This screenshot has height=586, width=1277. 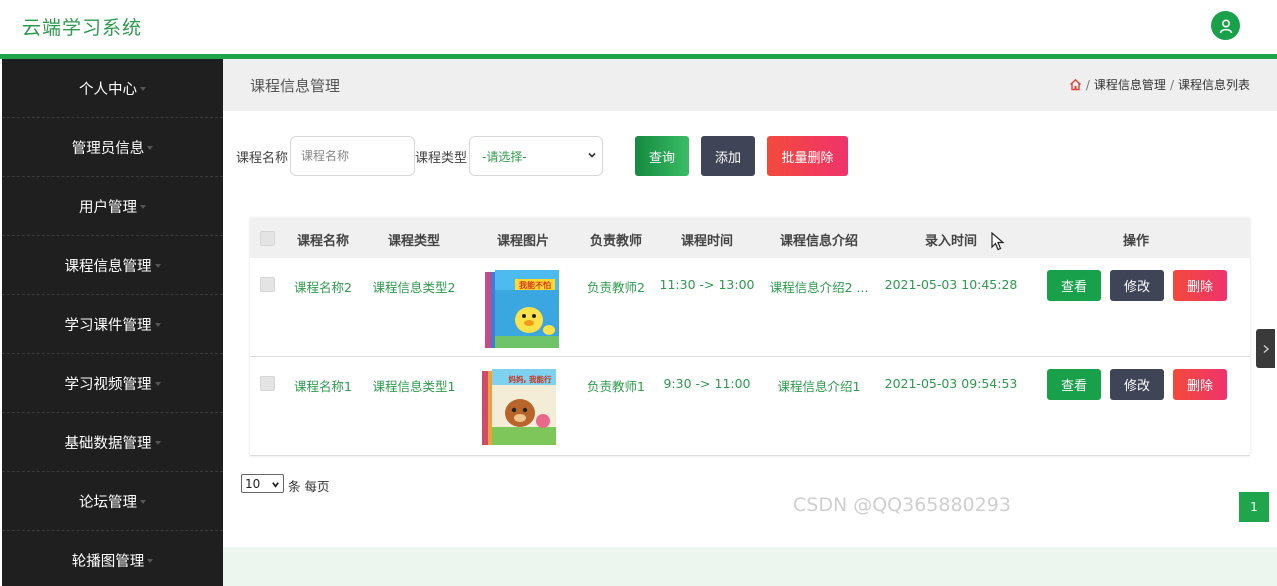 I want to click on chevron-right-icon, so click(x=1266, y=348).